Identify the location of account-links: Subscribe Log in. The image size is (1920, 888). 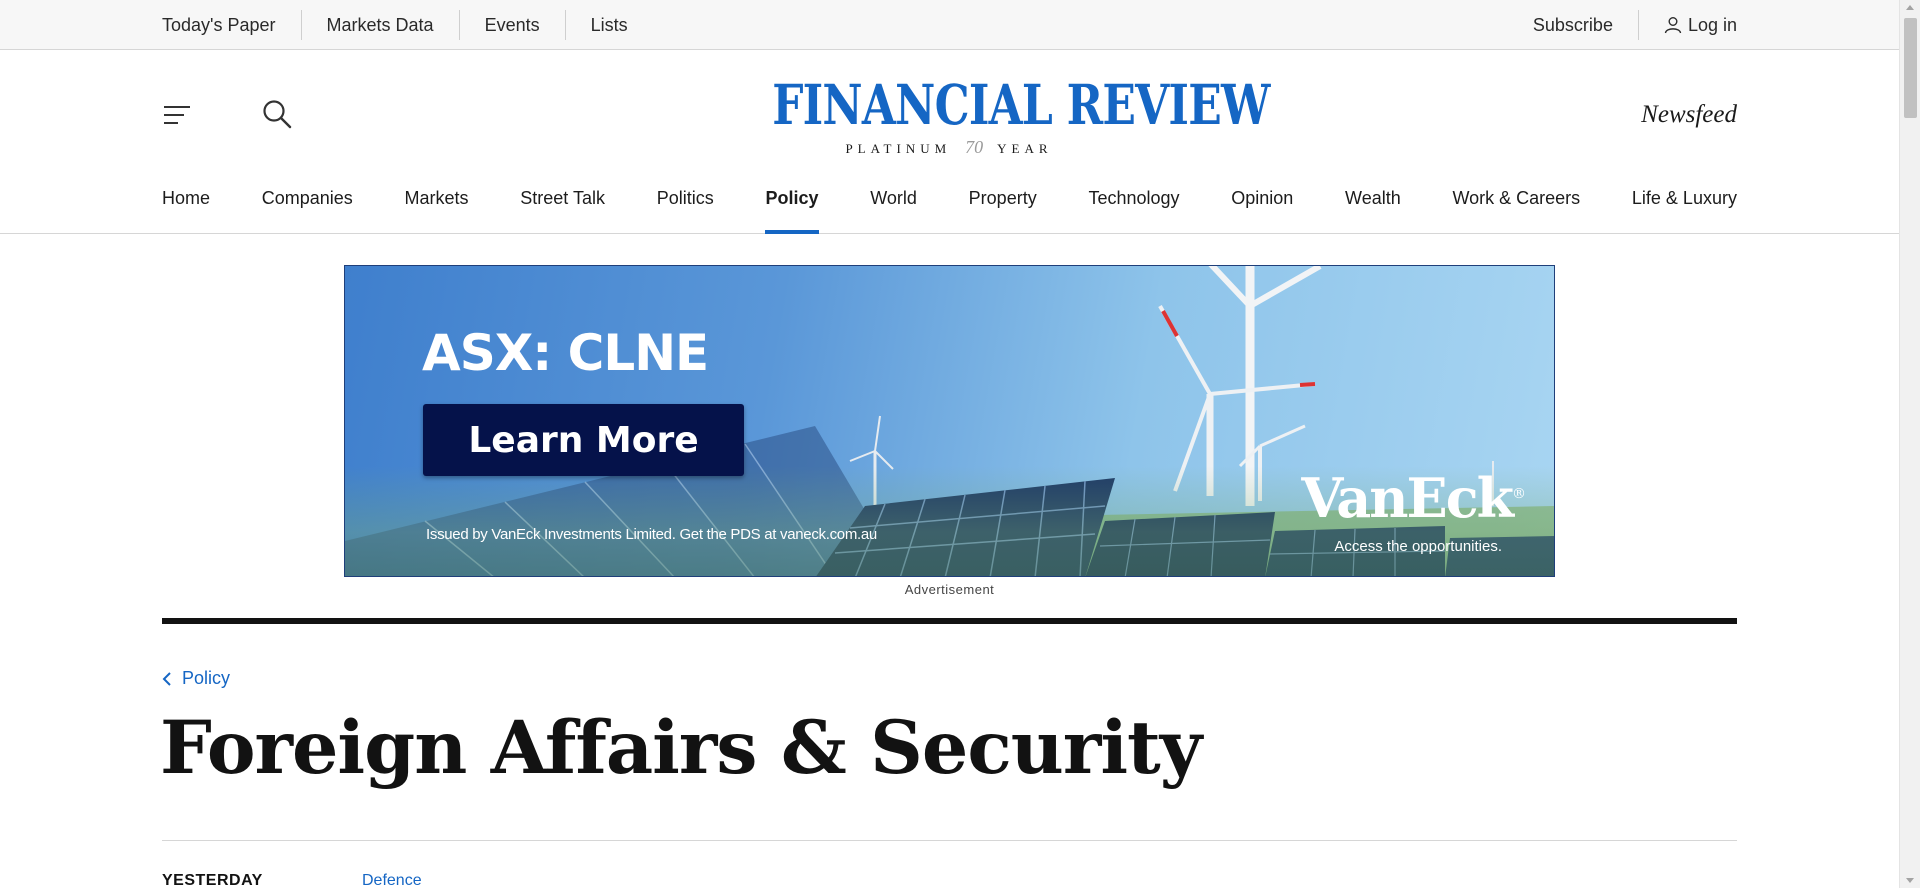
(1635, 25).